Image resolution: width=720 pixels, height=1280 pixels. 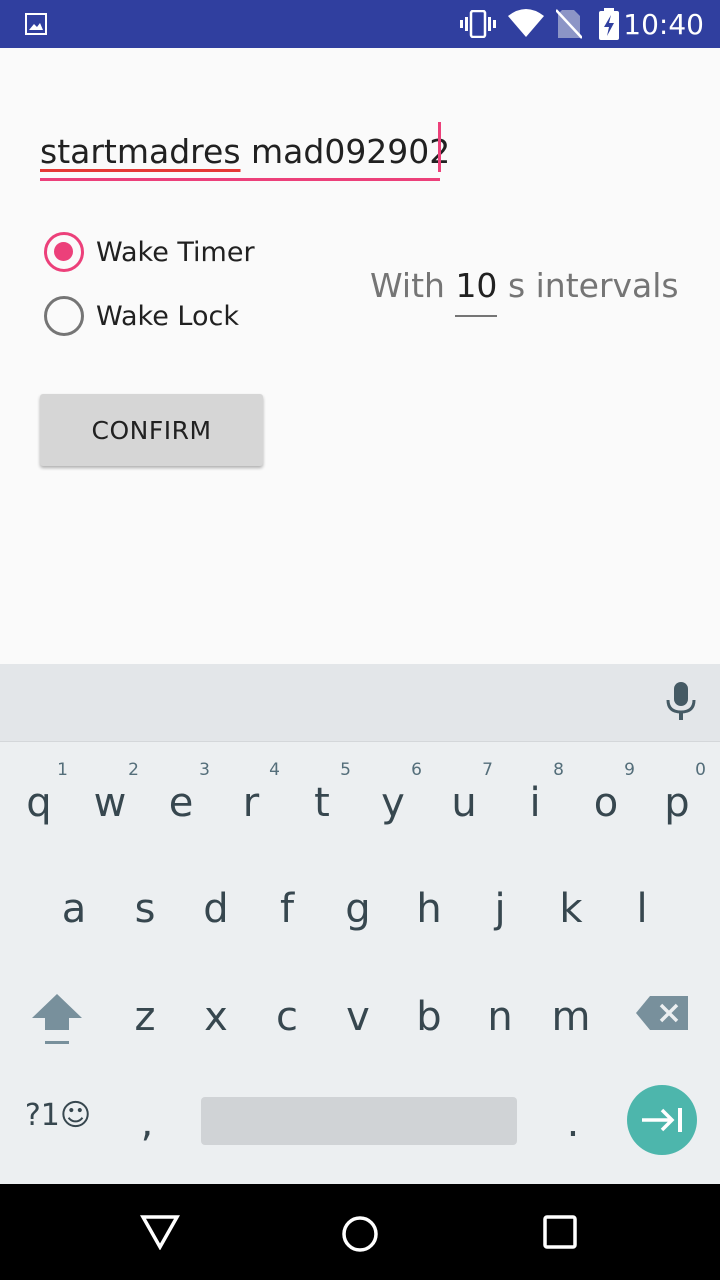 I want to click on key-k: k, so click(x=571, y=916).